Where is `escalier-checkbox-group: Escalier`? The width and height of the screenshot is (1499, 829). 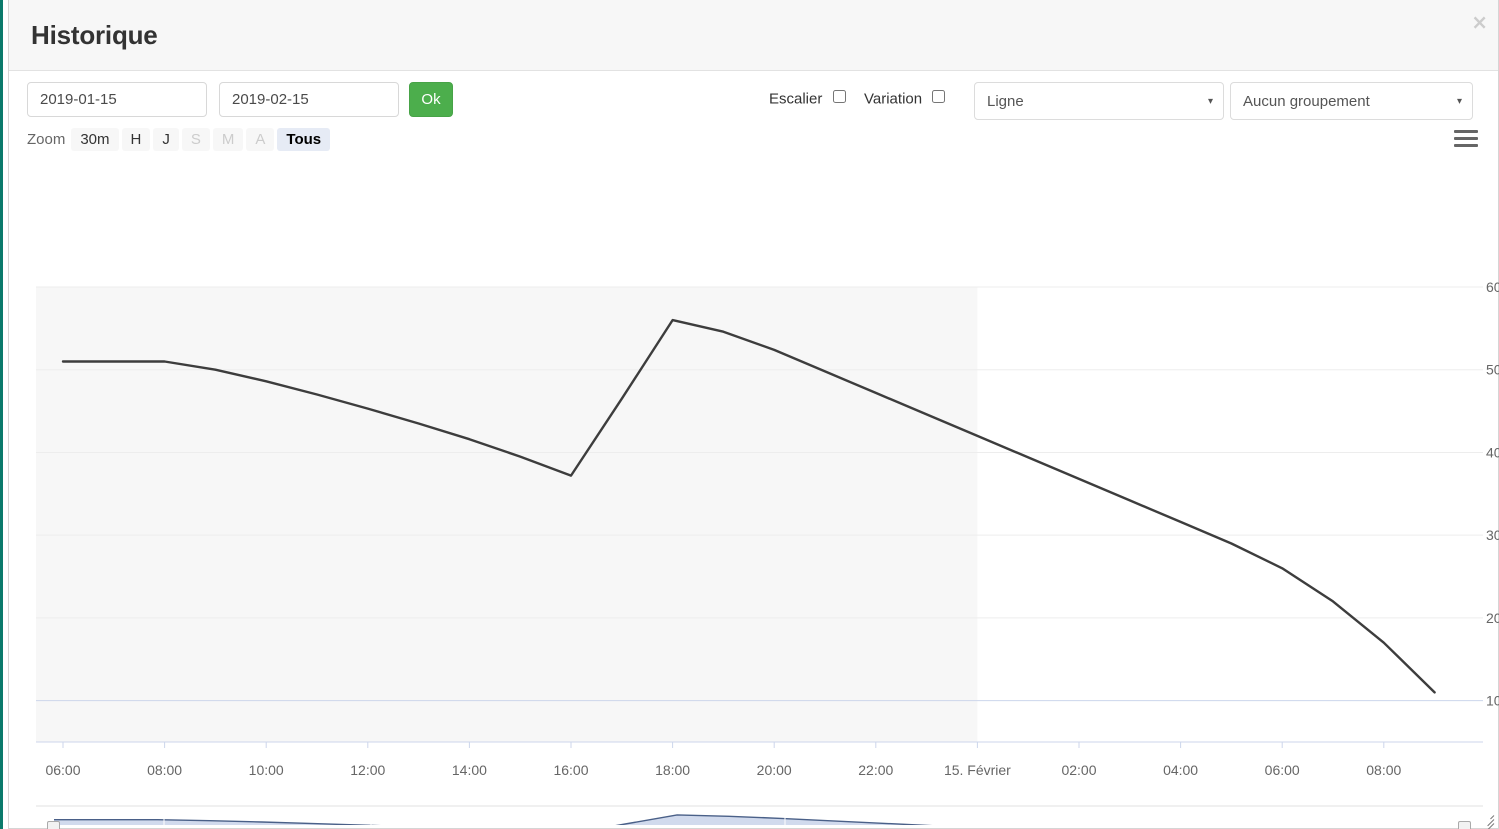
escalier-checkbox-group: Escalier is located at coordinates (809, 99).